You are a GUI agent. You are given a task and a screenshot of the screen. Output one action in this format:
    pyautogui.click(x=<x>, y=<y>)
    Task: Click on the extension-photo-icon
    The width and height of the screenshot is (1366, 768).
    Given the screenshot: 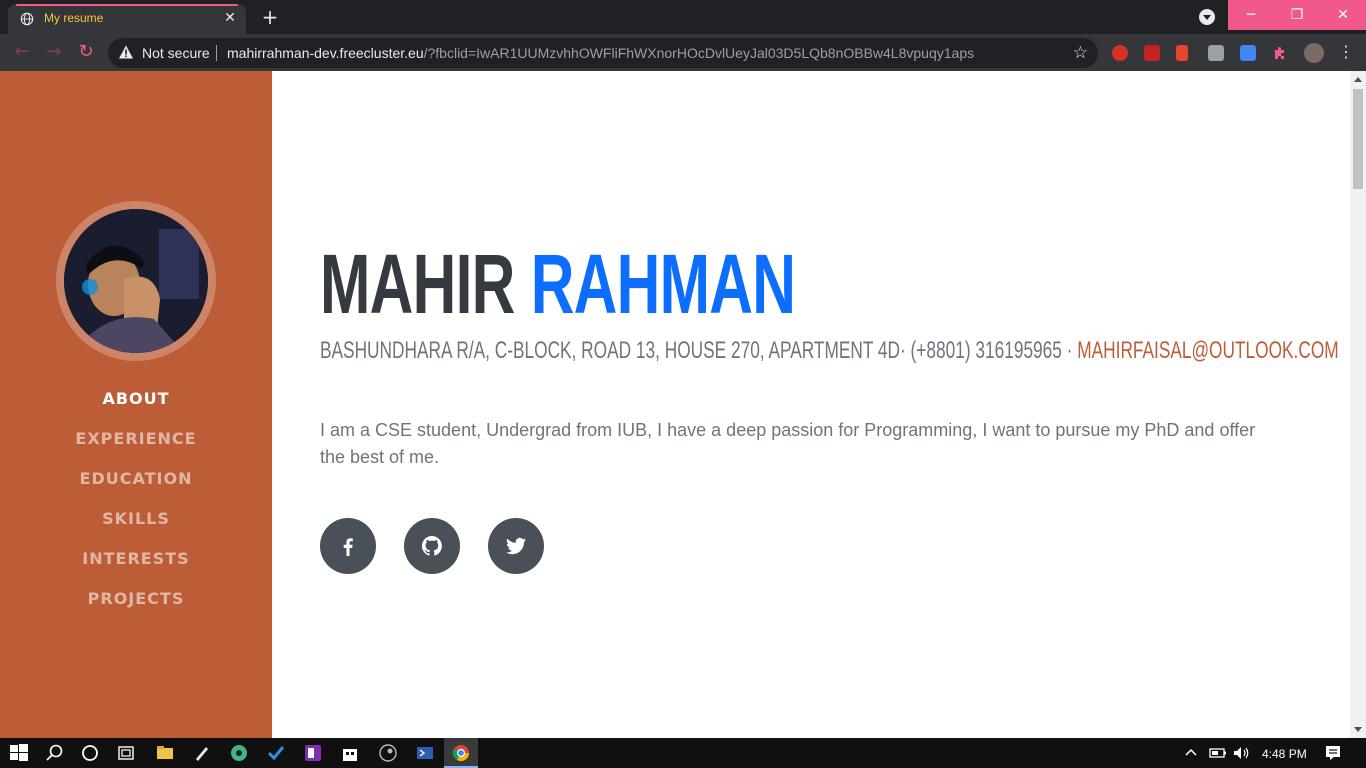 What is the action you would take?
    pyautogui.click(x=1216, y=53)
    